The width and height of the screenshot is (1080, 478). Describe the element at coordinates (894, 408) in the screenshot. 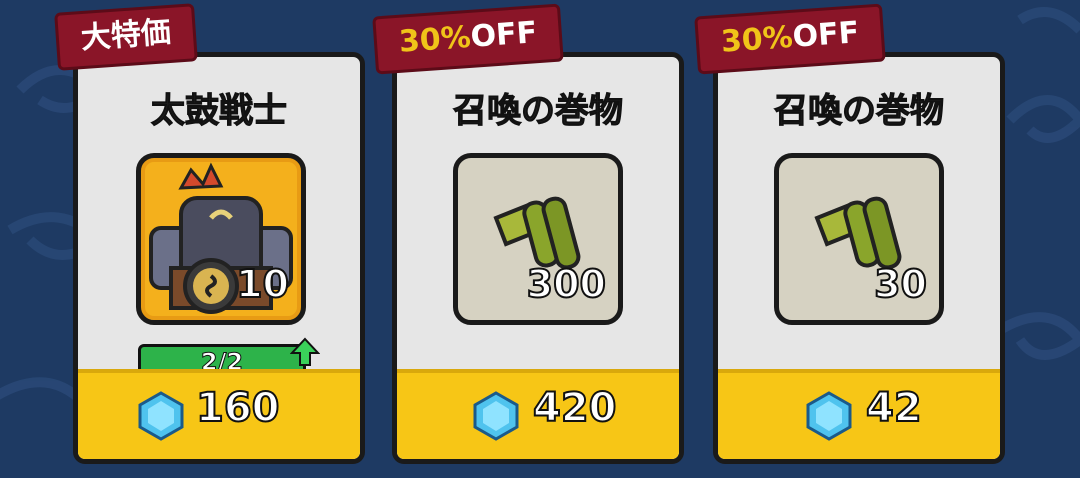

I see `price-amount: 42` at that location.